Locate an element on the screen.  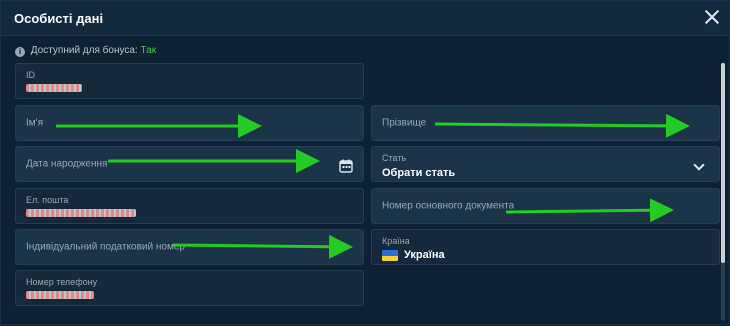
last-name-label: Прізвище is located at coordinates (404, 123).